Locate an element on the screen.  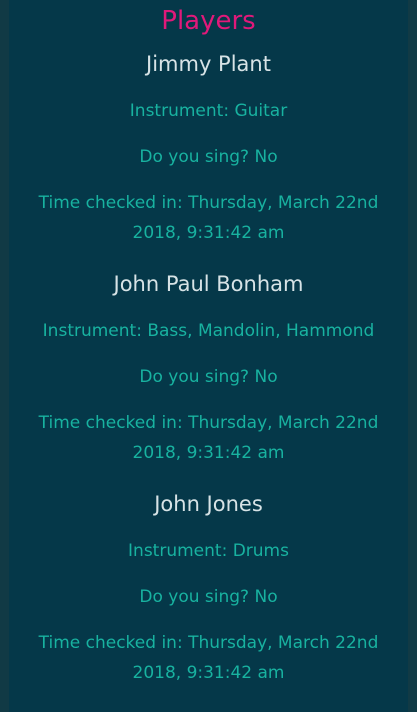
right-edge is located at coordinates (412, 356).